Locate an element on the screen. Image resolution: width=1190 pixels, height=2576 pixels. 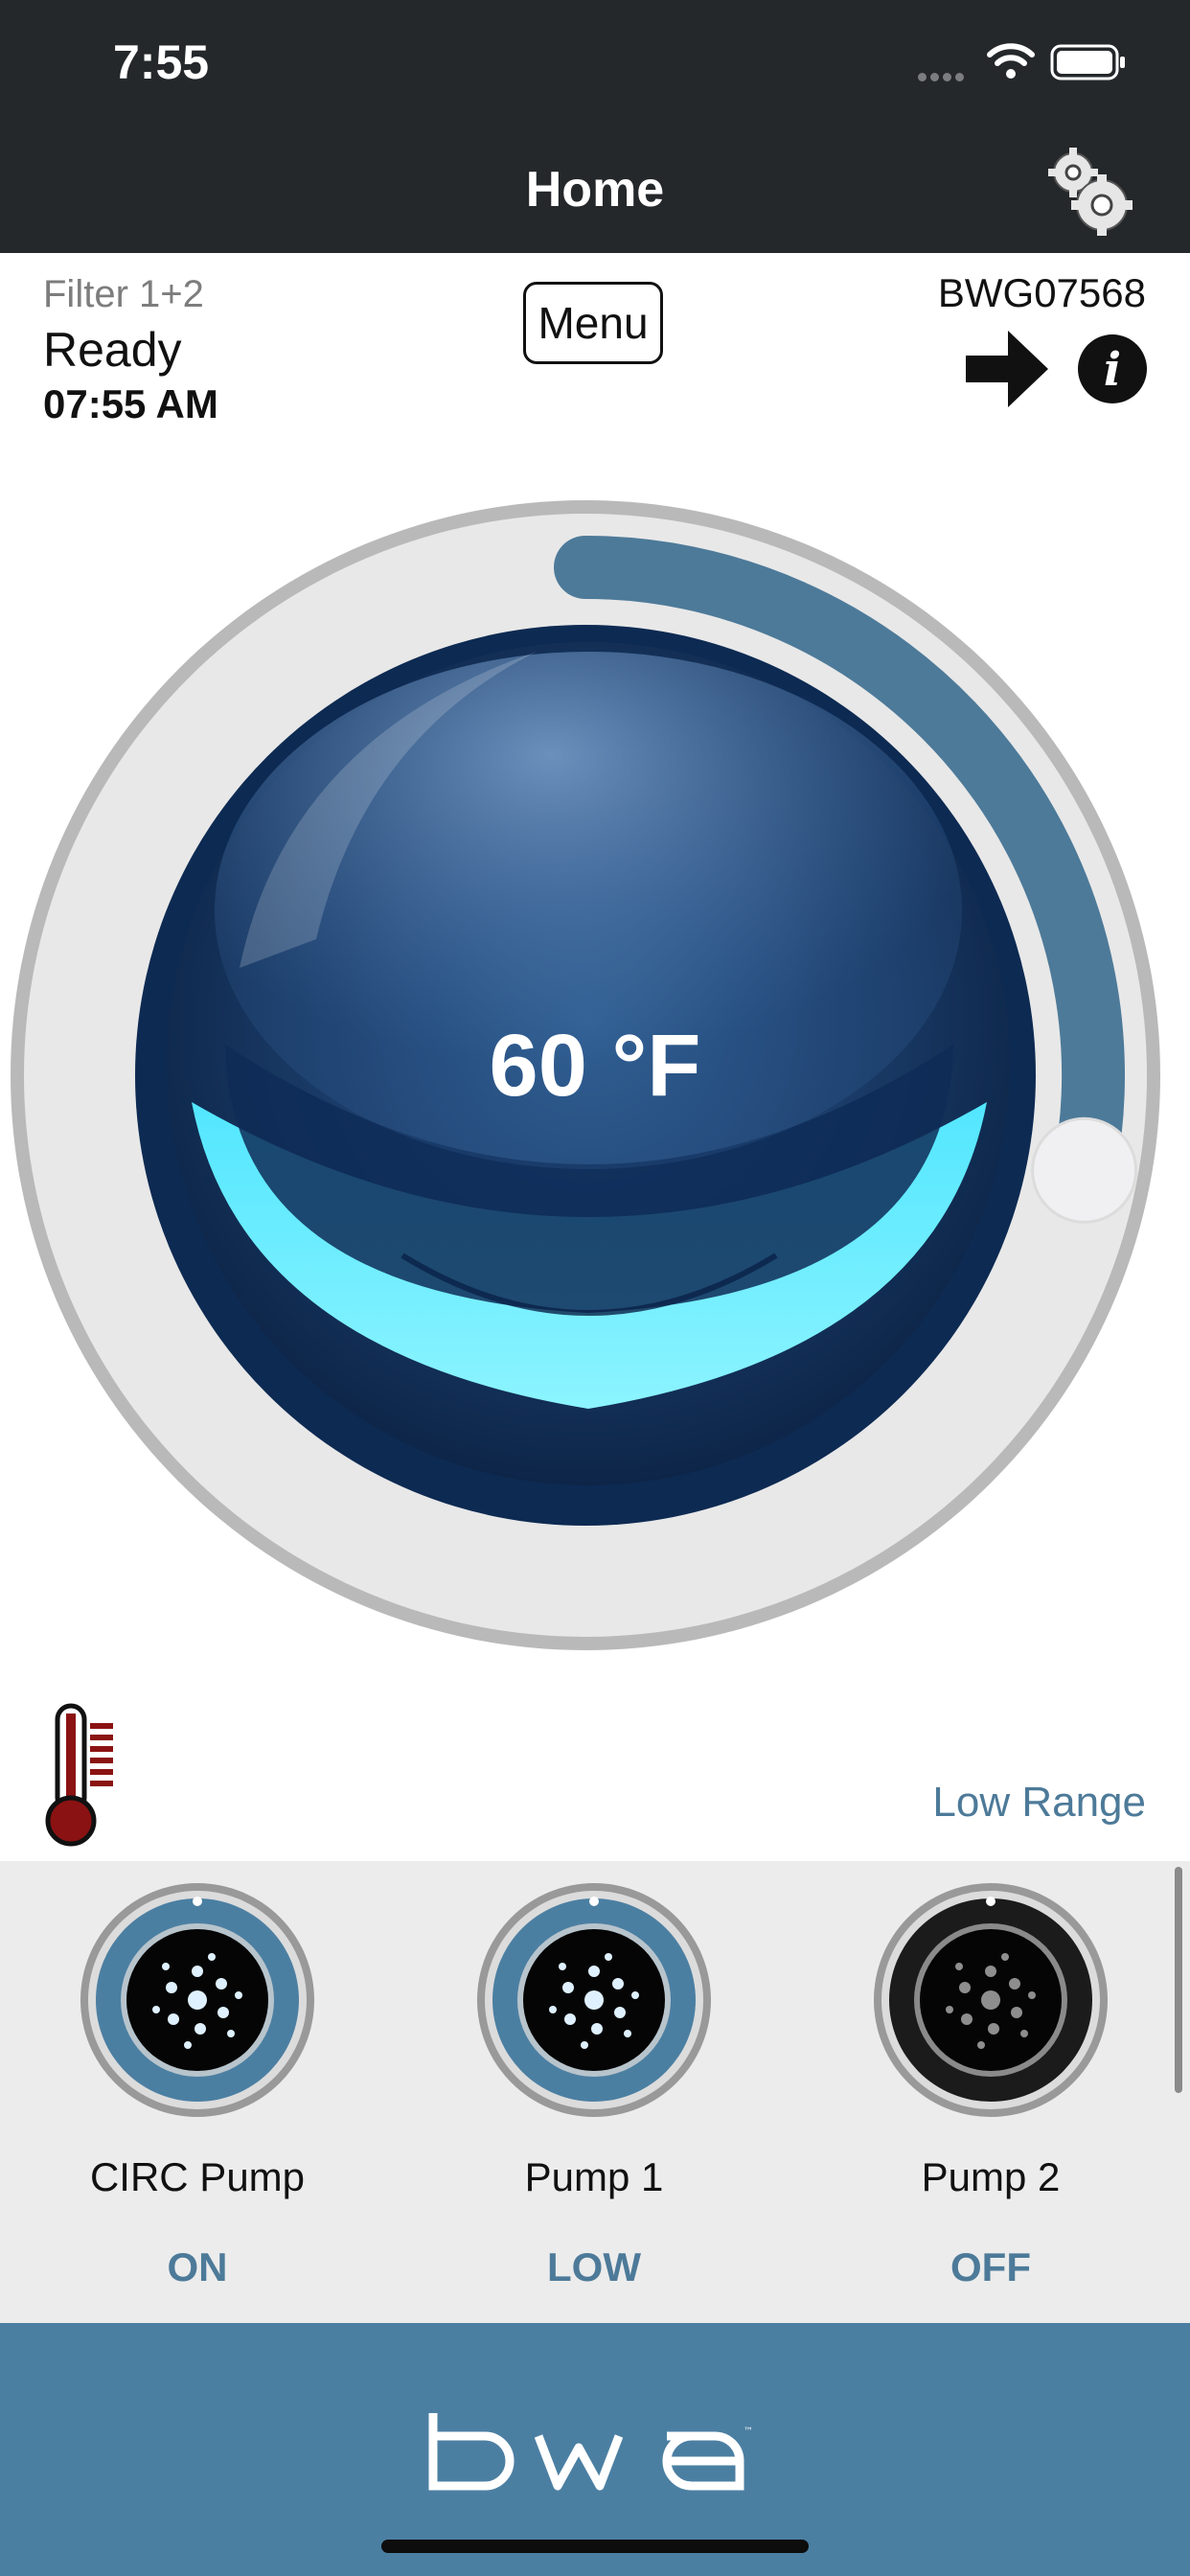
thermometer-icon is located at coordinates (80, 1775).